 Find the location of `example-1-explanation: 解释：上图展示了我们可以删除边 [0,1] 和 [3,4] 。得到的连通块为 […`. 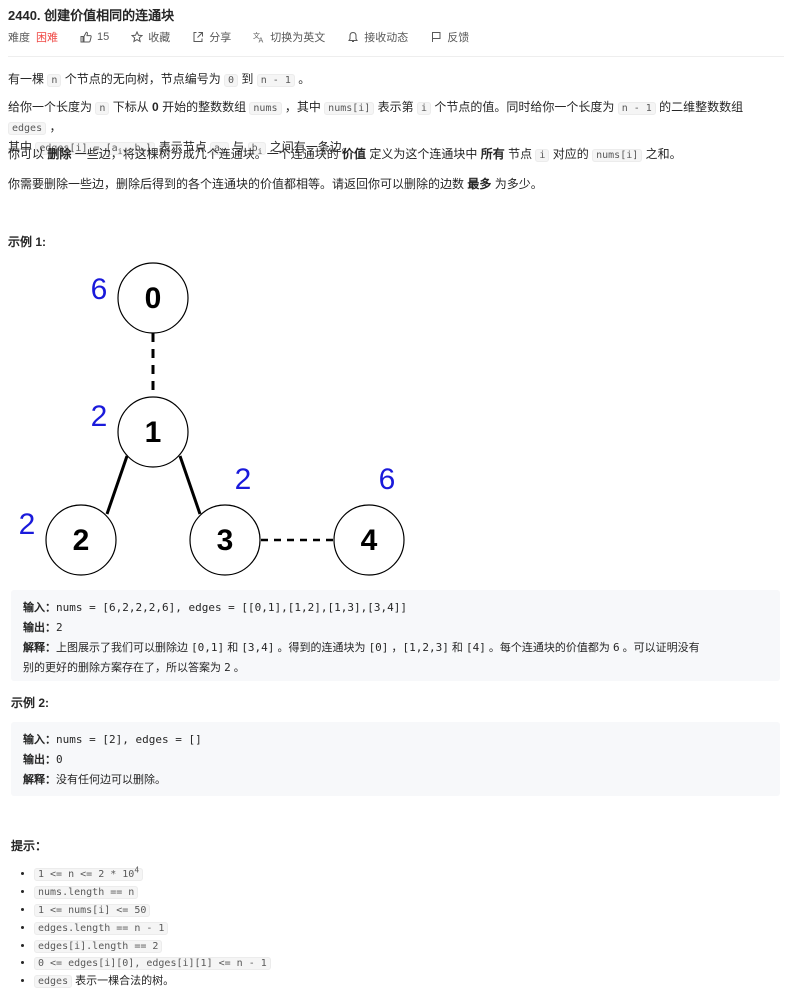

example-1-explanation: 解释：上图展示了我们可以删除边 [0,1] 和 [3,4] 。得到的连通块为 [… is located at coordinates (361, 657).